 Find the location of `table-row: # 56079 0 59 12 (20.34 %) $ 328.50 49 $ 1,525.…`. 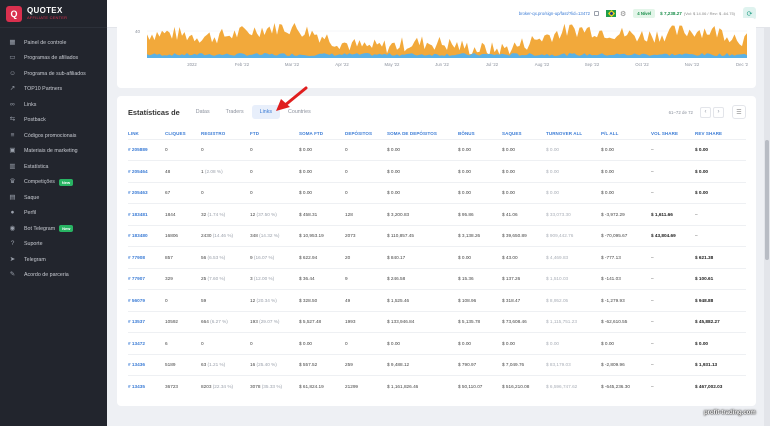

table-row: # 56079 0 59 12 (20.34 %) $ 328.50 49 $ 1,525.… is located at coordinates (437, 300).